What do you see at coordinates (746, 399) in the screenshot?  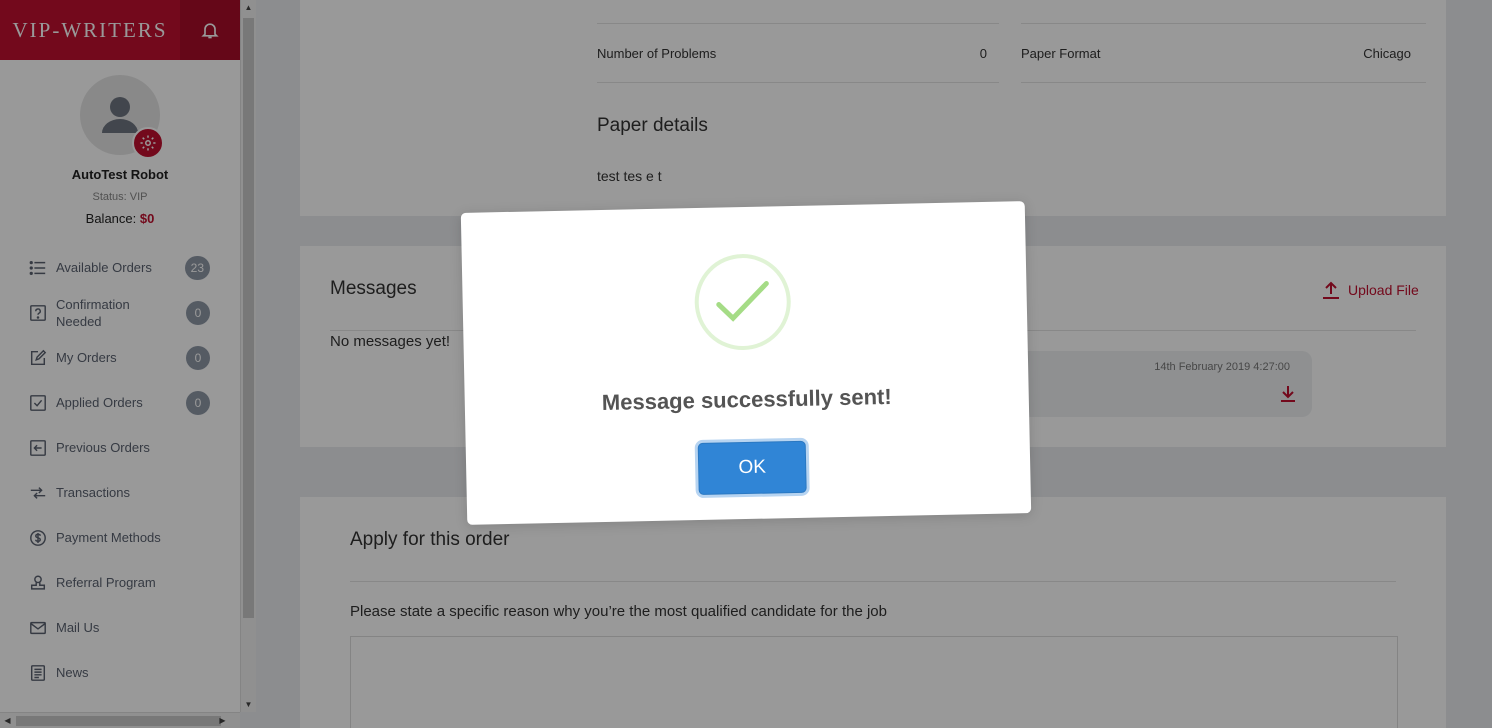 I see `modal-title: Message successfully sent!` at bounding box center [746, 399].